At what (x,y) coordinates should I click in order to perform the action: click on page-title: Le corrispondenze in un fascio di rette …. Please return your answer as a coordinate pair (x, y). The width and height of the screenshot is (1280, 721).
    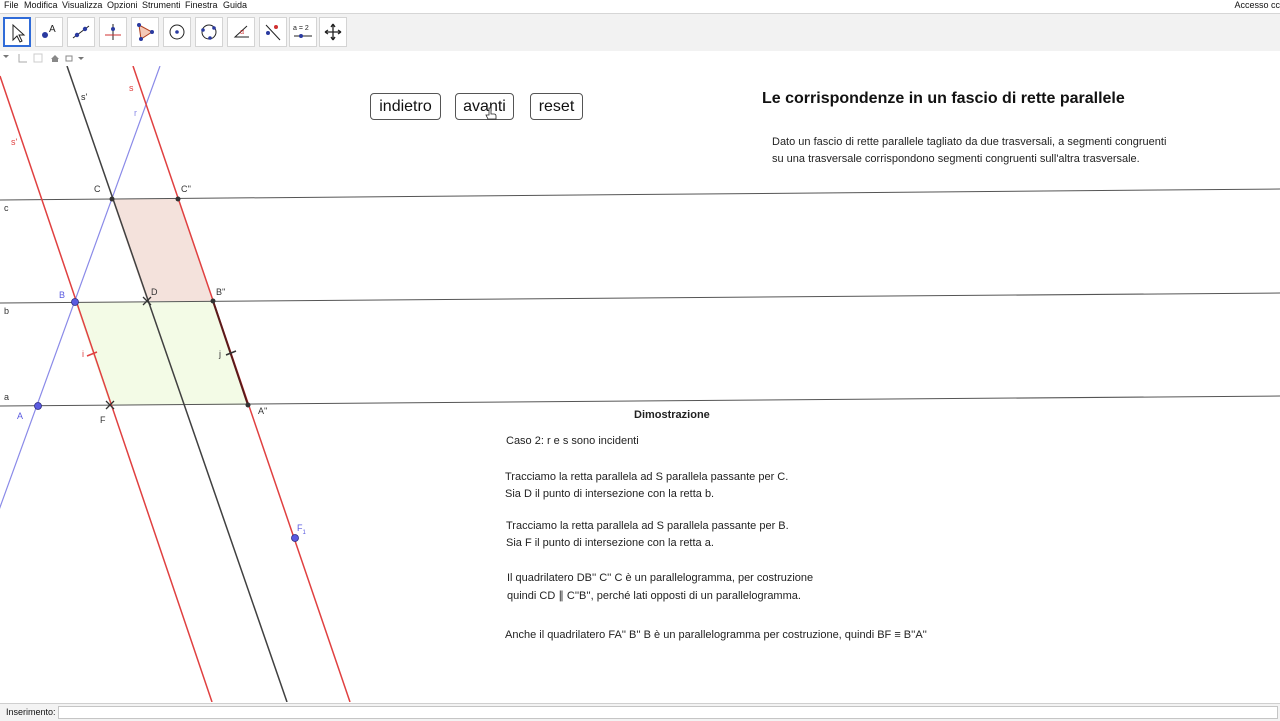
    Looking at the image, I should click on (943, 98).